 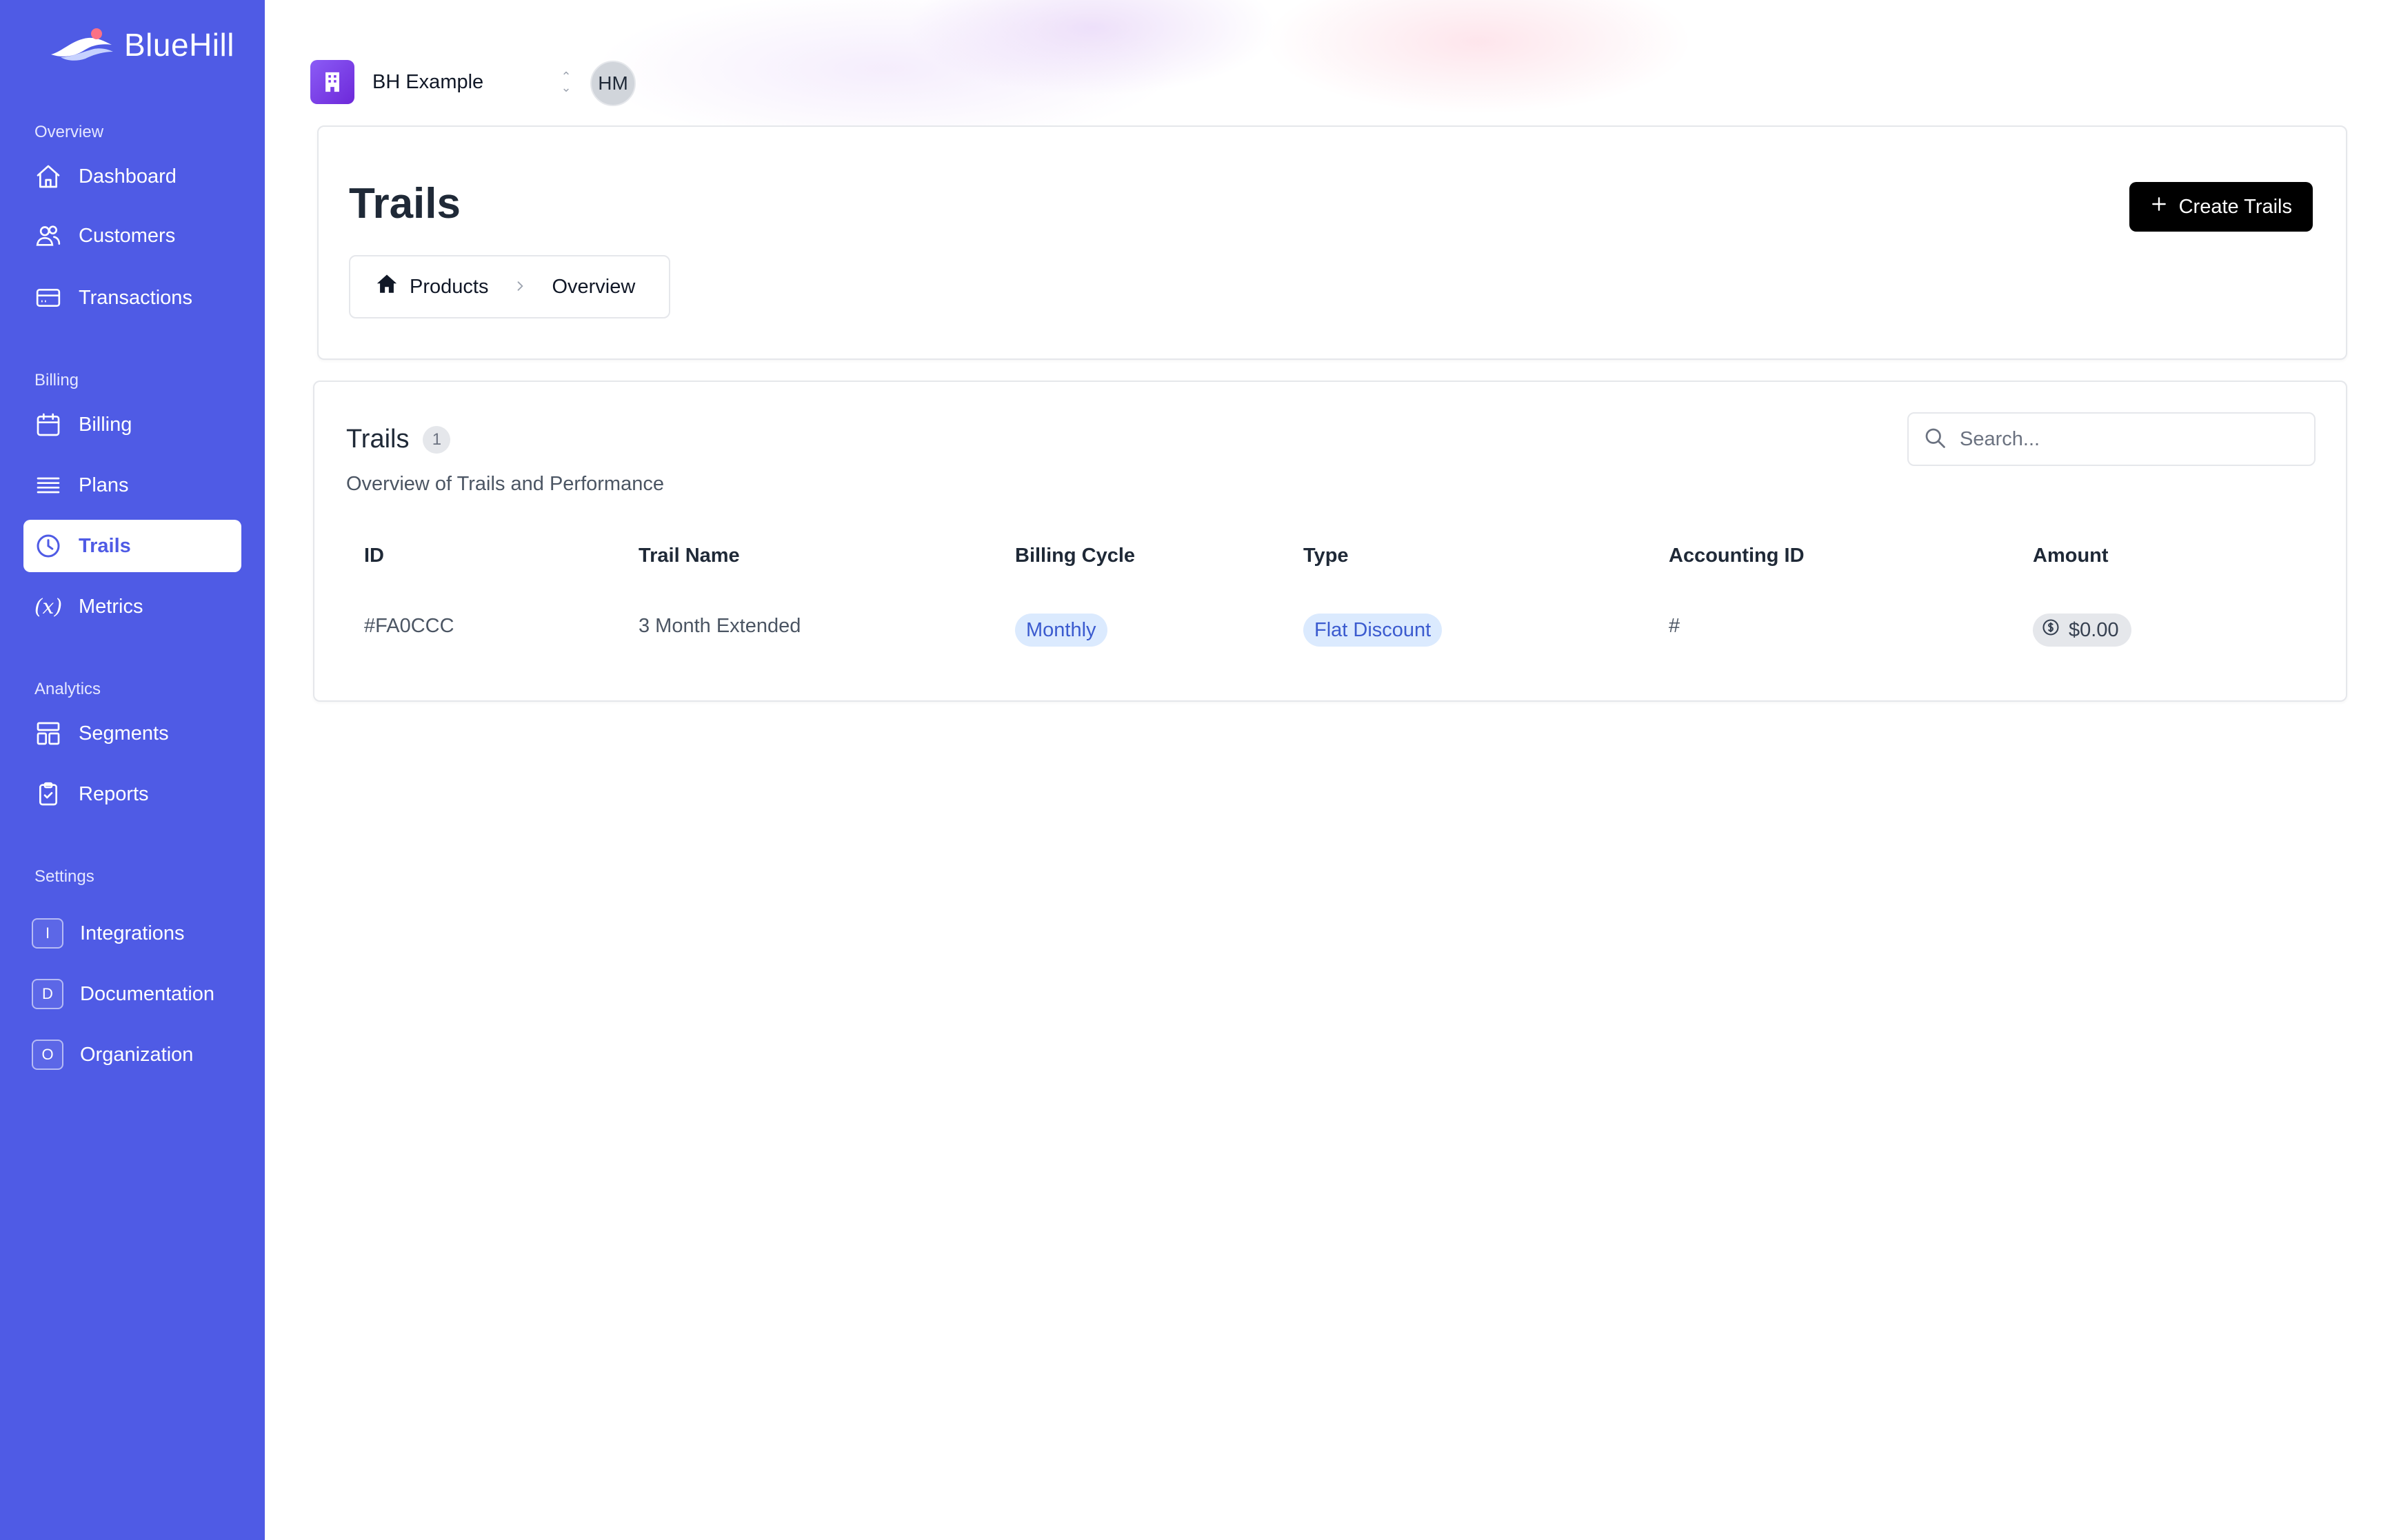 I want to click on breadcrumb-item-overview: Overview, so click(x=594, y=287).